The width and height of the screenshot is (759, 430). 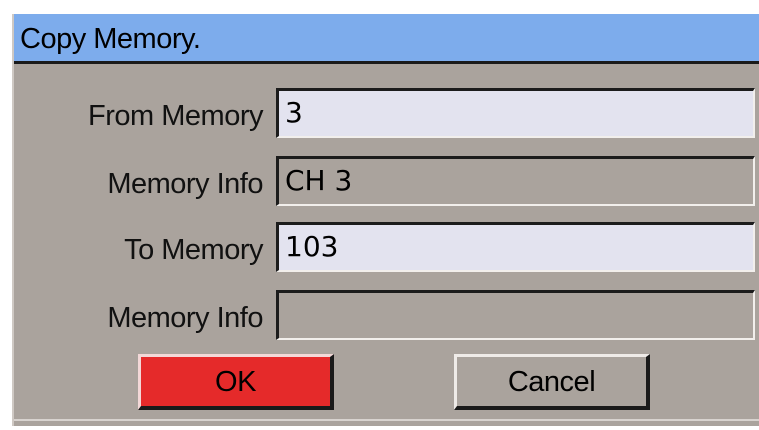 What do you see at coordinates (515, 113) in the screenshot?
I see `from-memory-input: 3` at bounding box center [515, 113].